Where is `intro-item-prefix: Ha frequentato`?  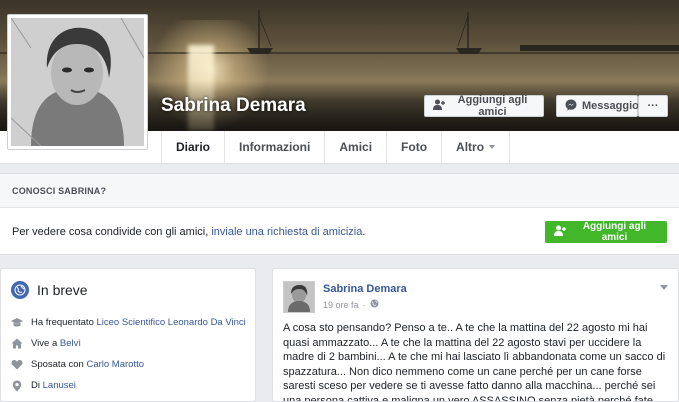
intro-item-prefix: Ha frequentato is located at coordinates (64, 322).